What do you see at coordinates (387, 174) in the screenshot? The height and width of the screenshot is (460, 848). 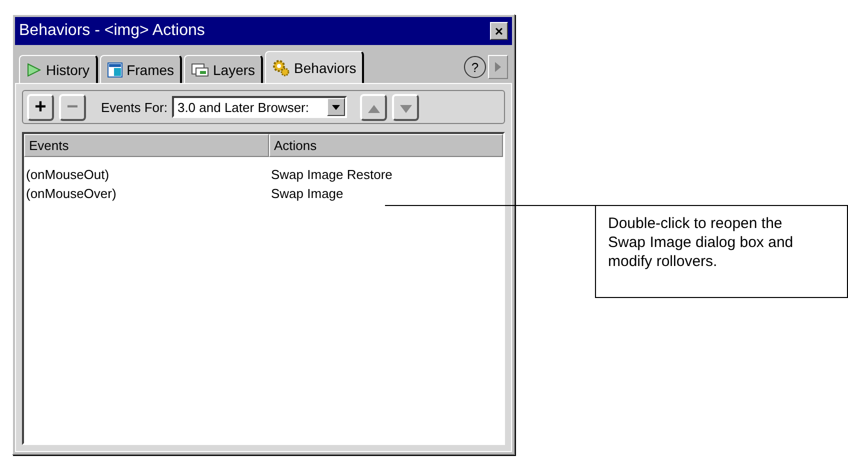 I see `action-cell: Swap Image Restore` at bounding box center [387, 174].